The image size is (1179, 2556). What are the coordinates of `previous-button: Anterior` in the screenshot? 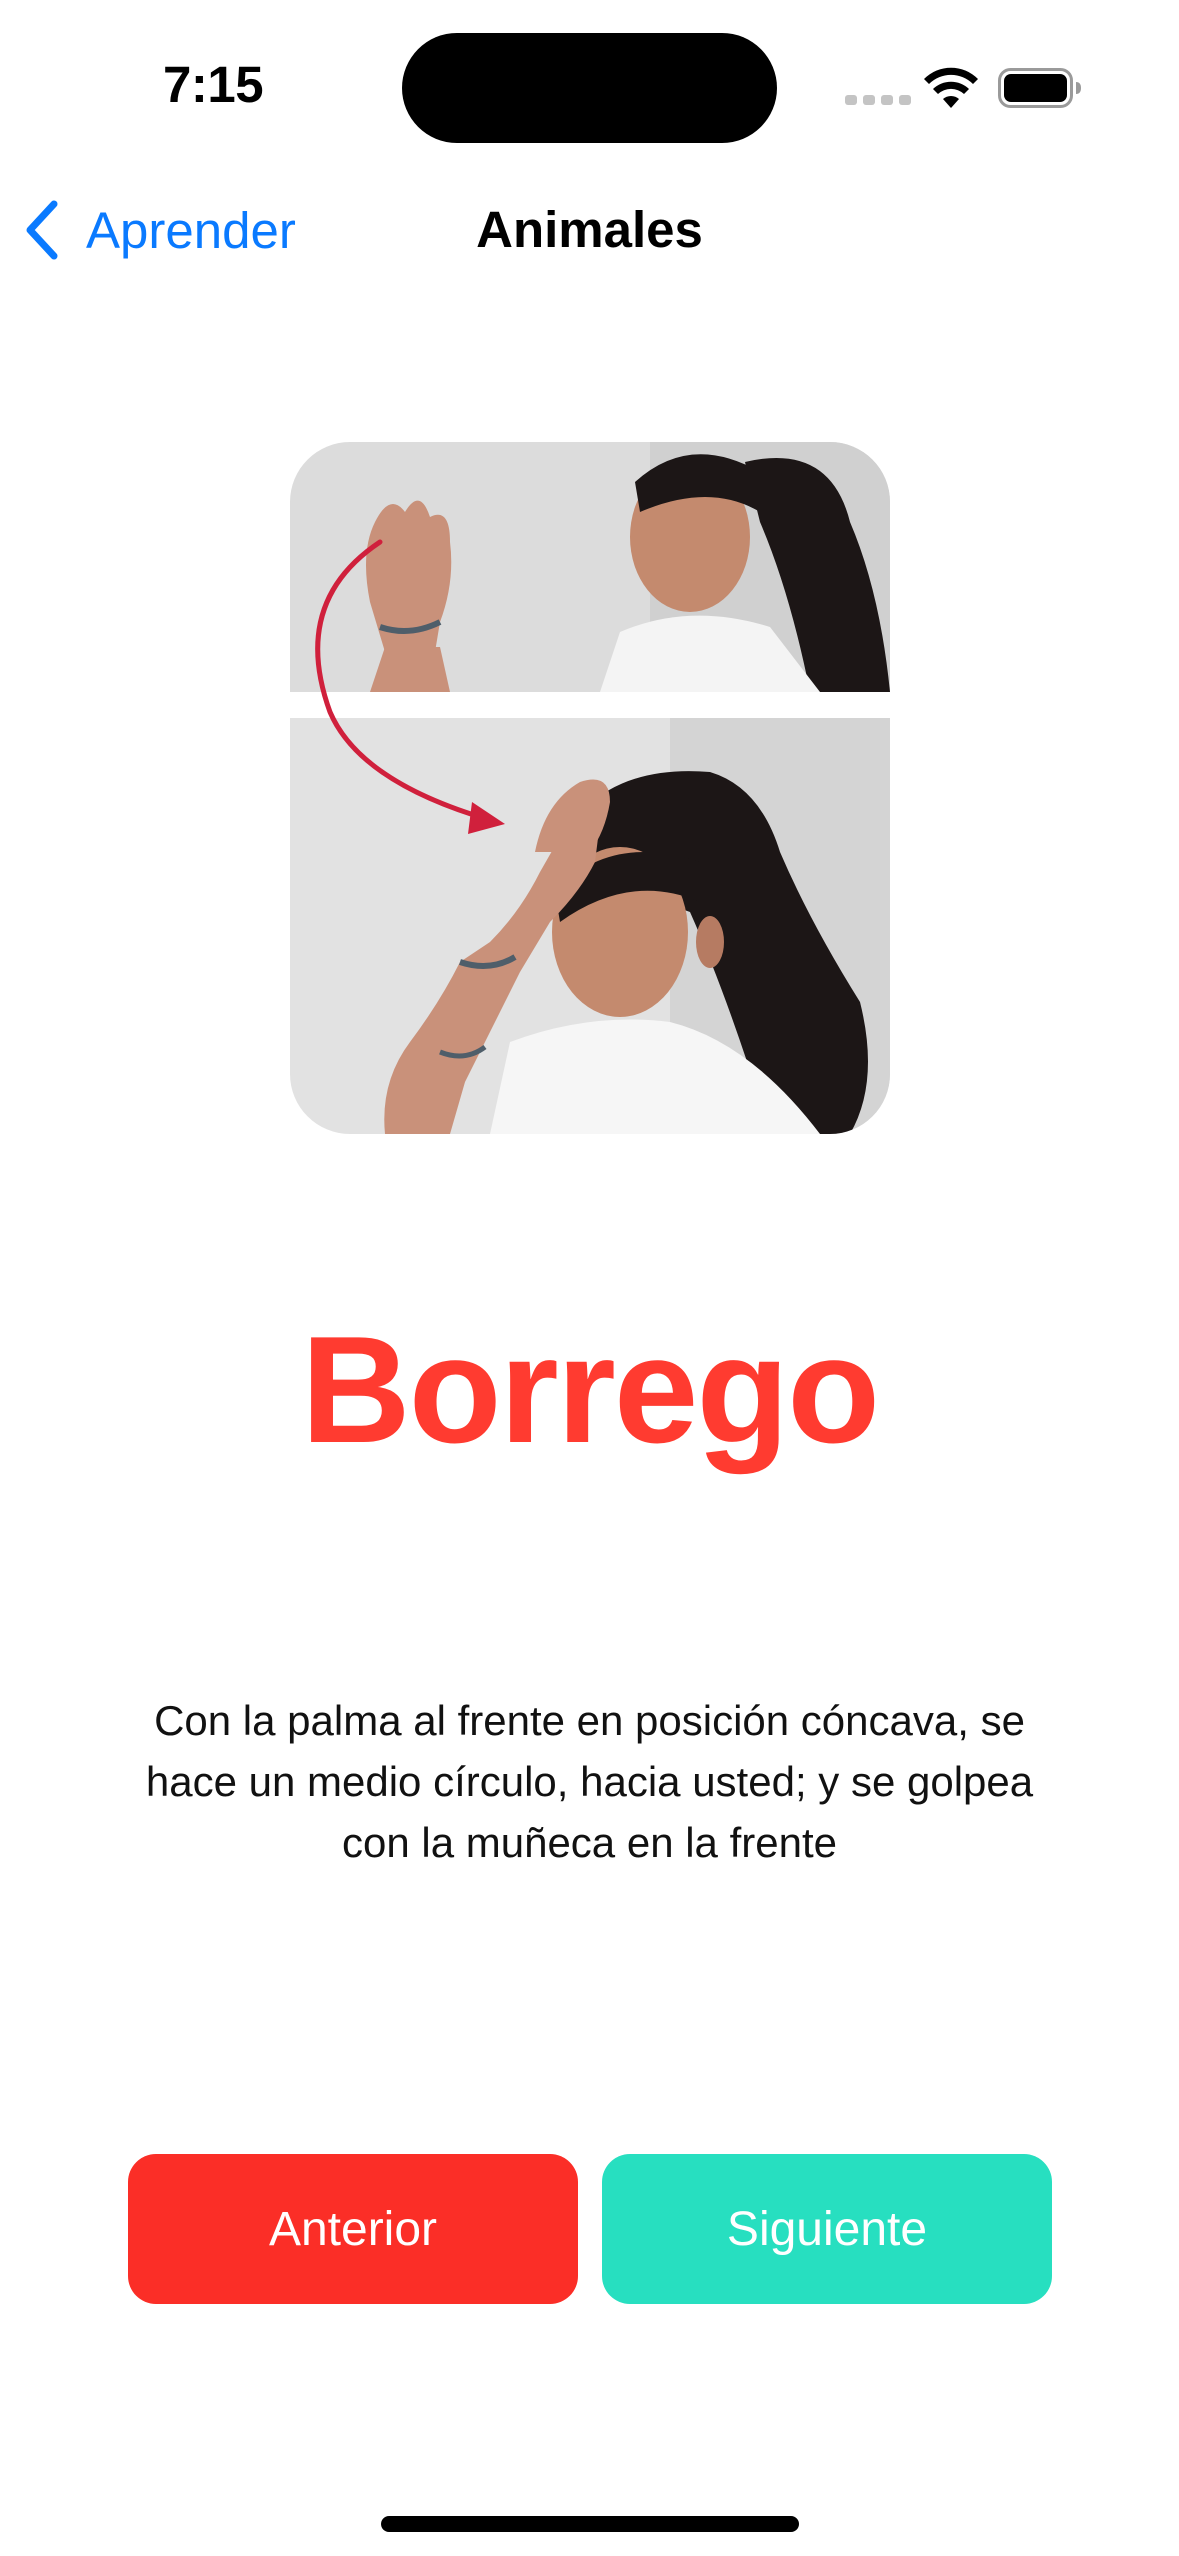 It's located at (353, 2229).